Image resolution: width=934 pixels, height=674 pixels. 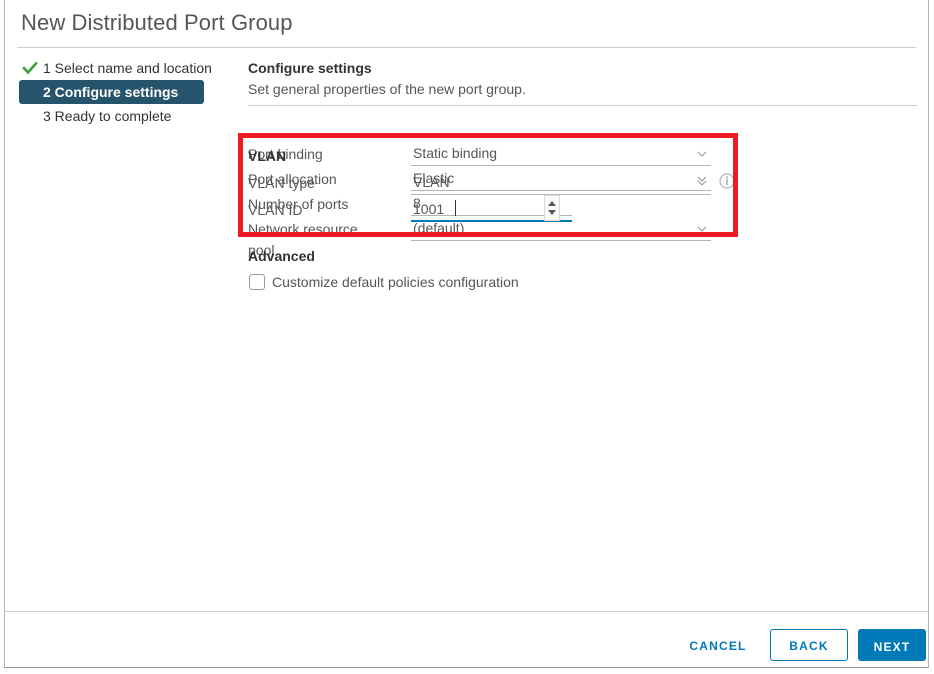 What do you see at coordinates (455, 208) in the screenshot?
I see `text-cursor` at bounding box center [455, 208].